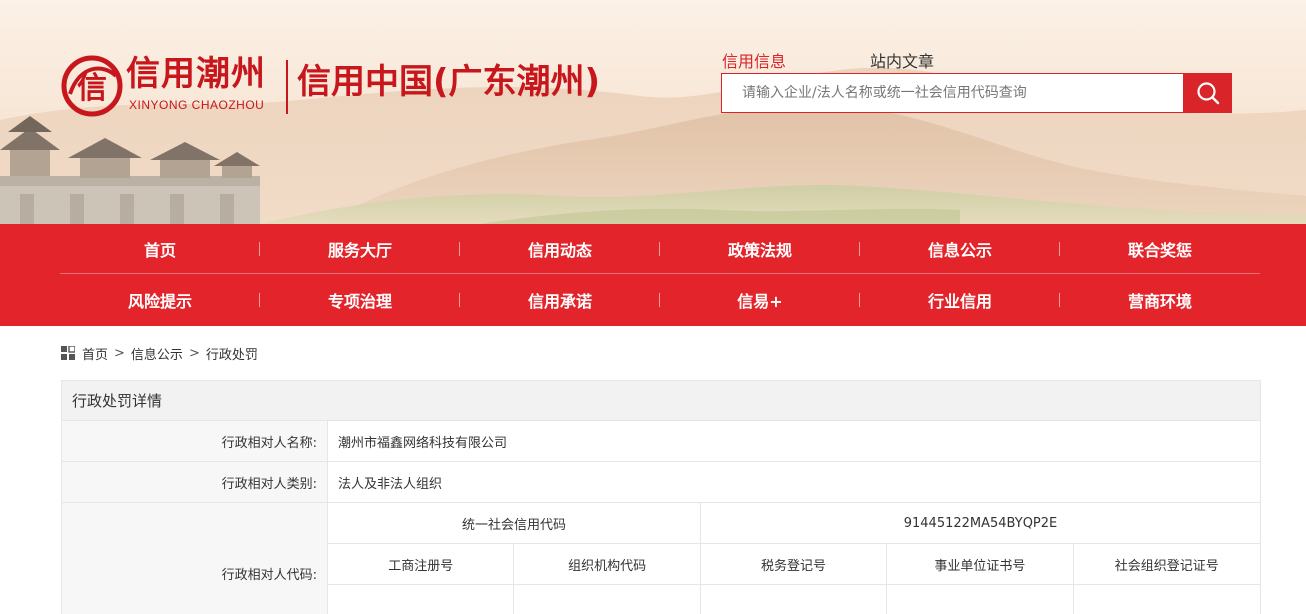  I want to click on svg-text: 信, so click(92, 88).